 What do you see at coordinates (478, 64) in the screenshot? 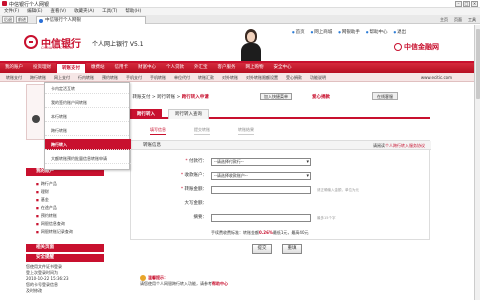
I see `scrollbar-thumb` at bounding box center [478, 64].